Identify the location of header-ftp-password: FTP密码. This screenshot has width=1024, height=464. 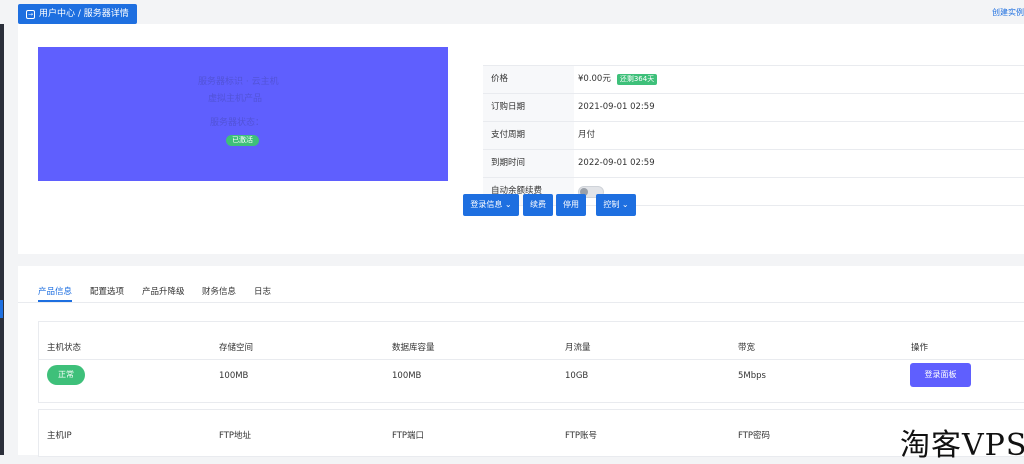
(754, 436).